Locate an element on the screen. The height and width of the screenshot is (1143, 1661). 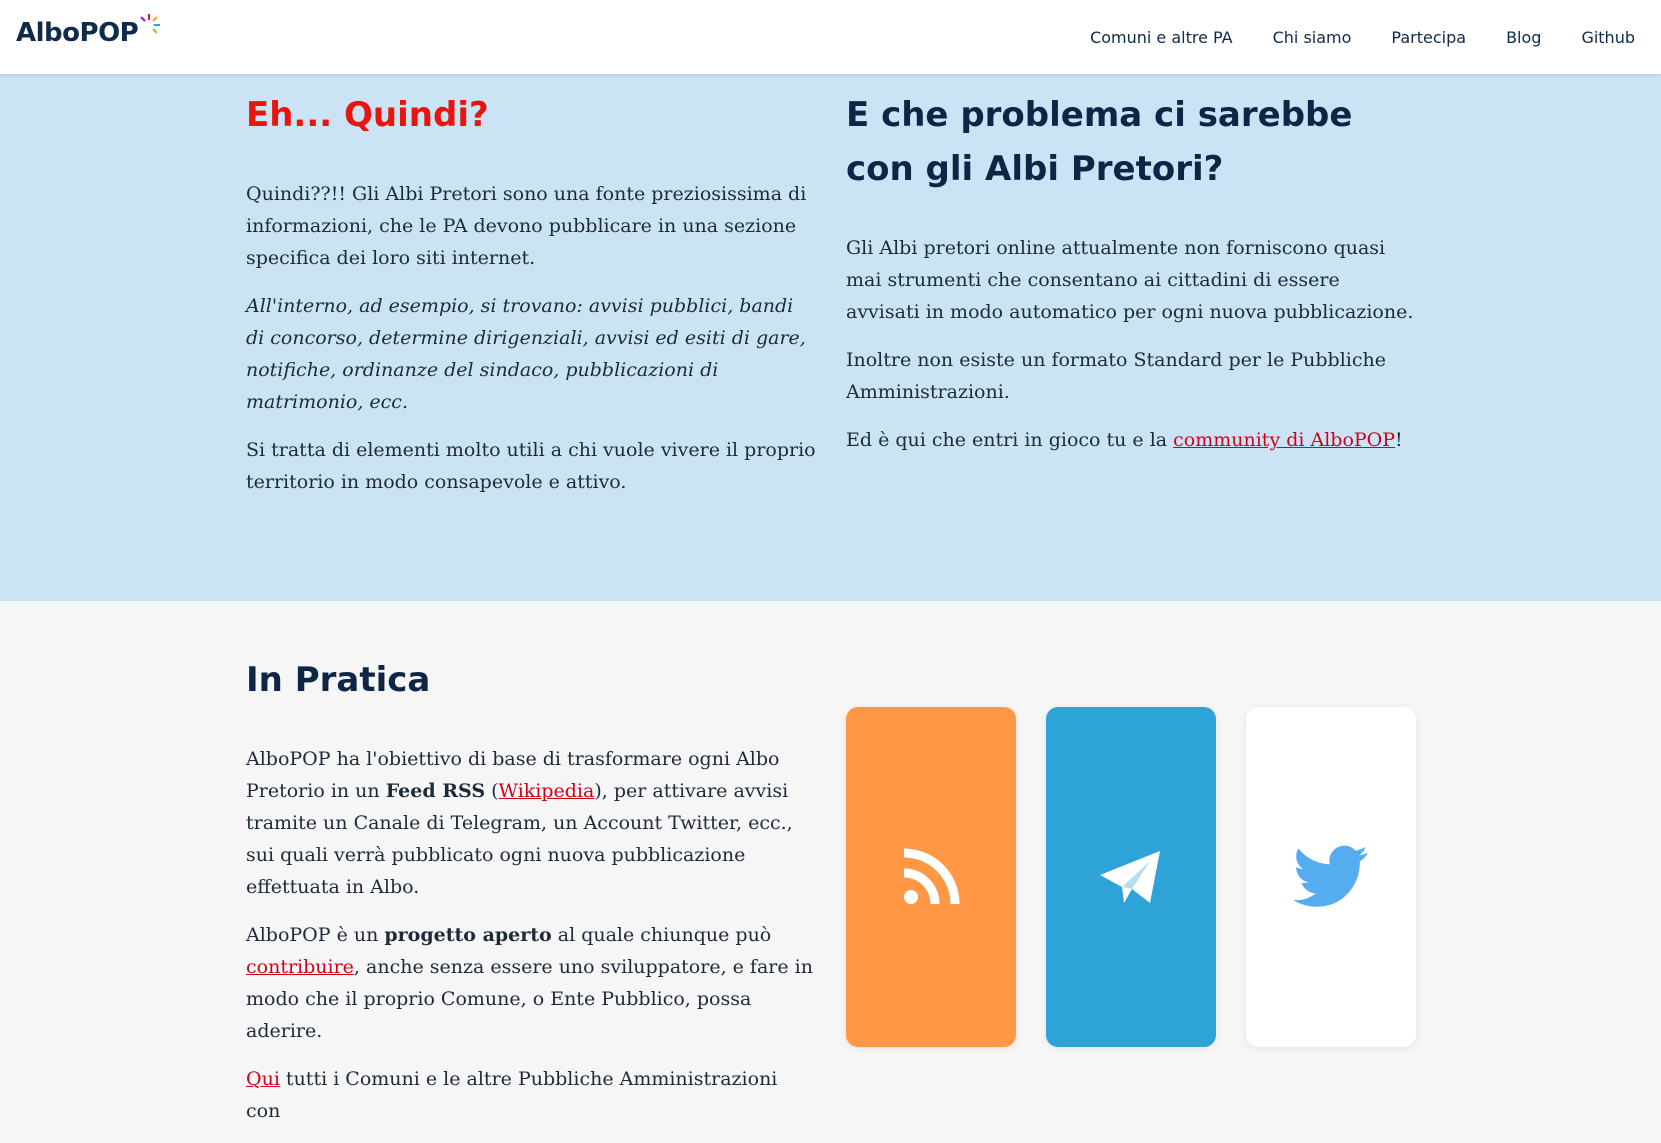
nav-comuni: Comuni e altre PA is located at coordinates (1161, 37).